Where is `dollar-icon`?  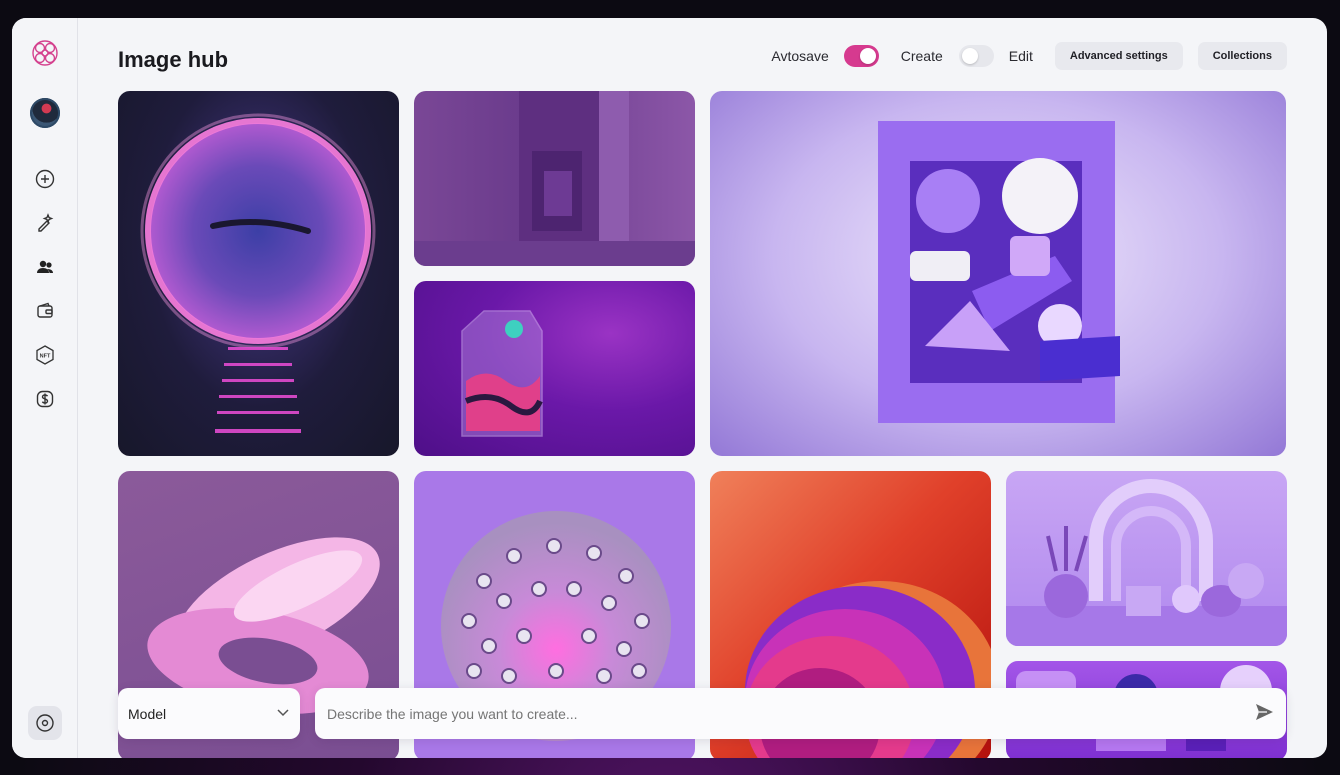 dollar-icon is located at coordinates (45, 399).